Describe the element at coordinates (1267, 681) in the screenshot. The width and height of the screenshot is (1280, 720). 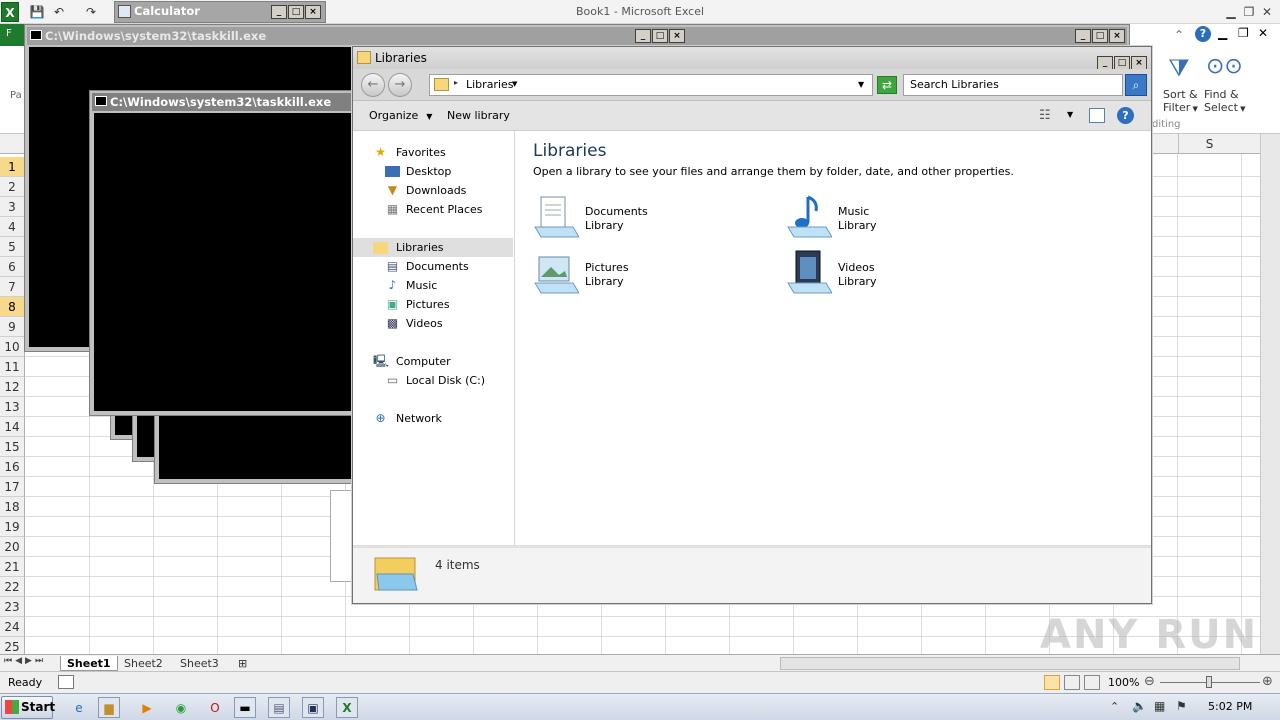
I see `zoom-in-icon: ⊕` at that location.